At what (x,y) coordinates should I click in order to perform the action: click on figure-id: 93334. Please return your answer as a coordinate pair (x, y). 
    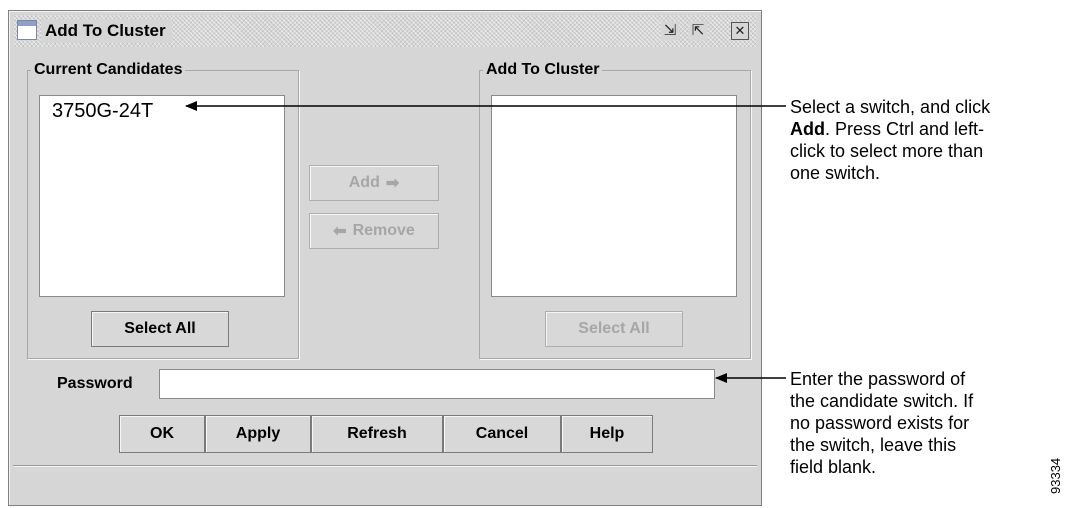
    Looking at the image, I should click on (1055, 475).